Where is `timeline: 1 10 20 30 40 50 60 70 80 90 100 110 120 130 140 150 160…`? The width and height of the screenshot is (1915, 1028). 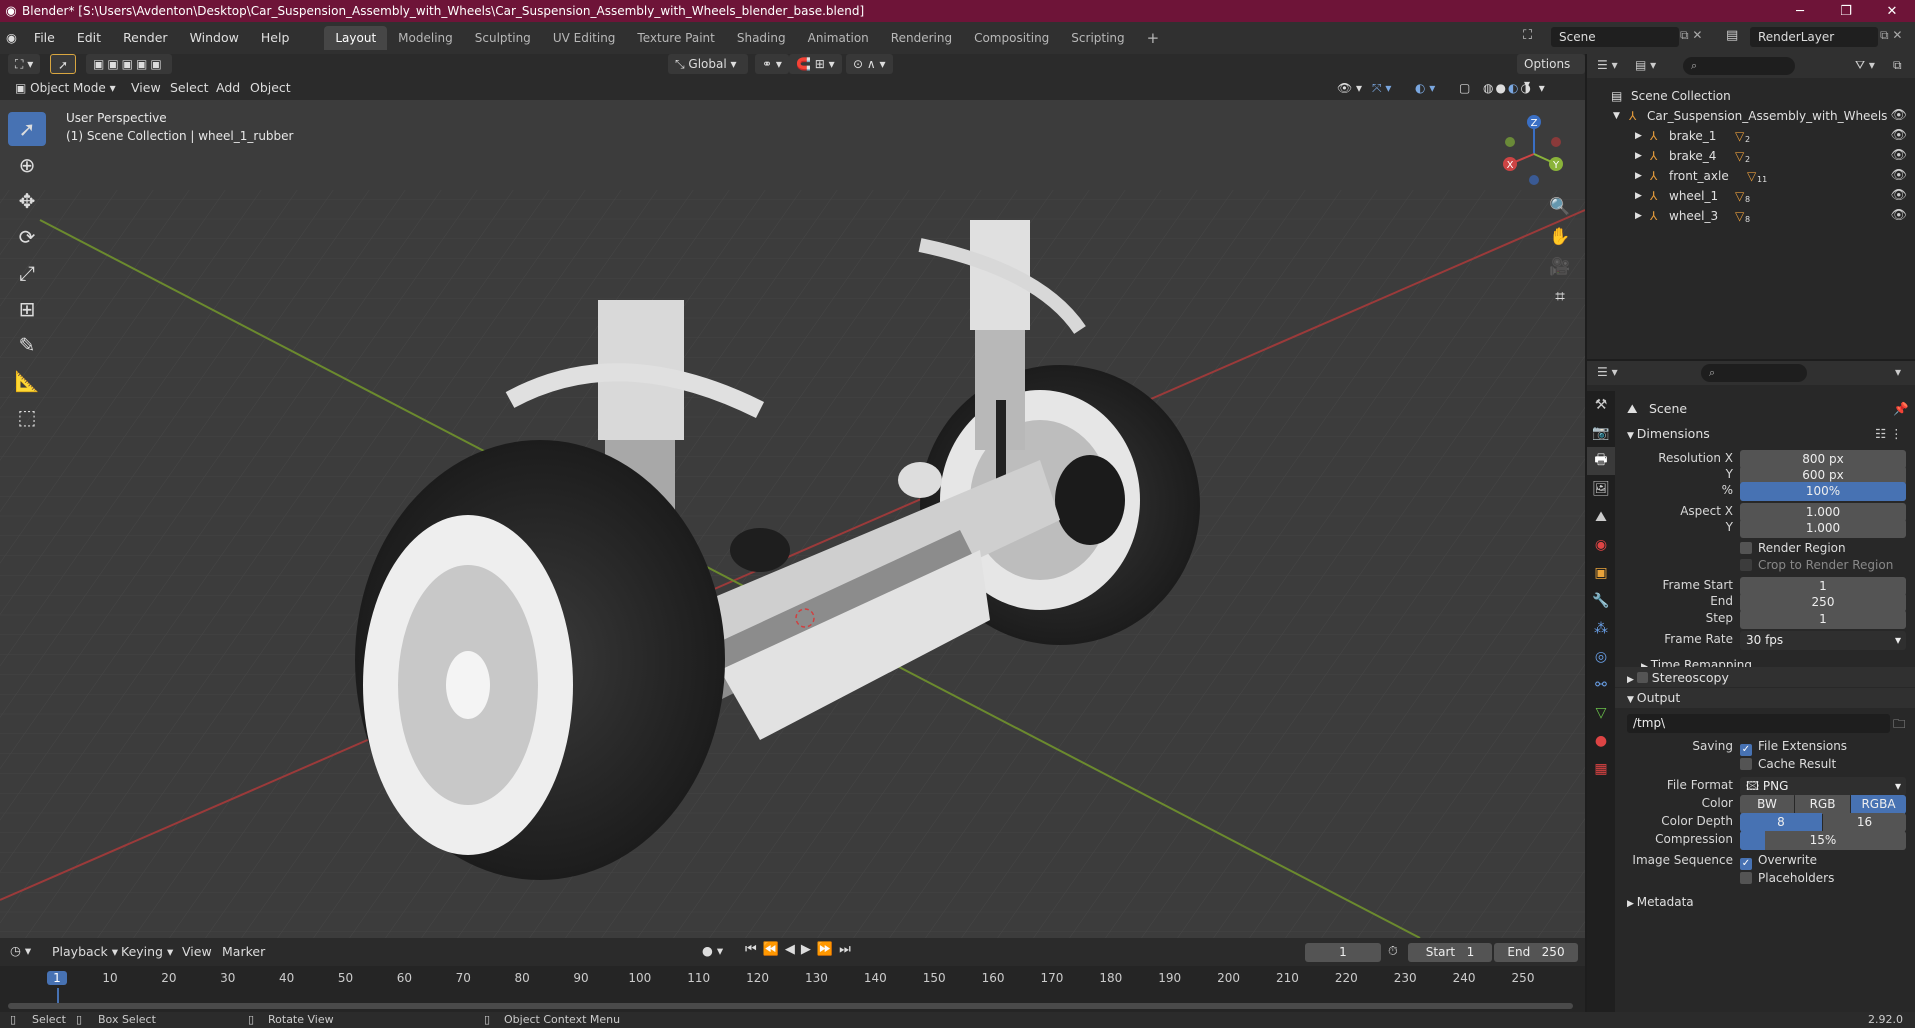 timeline: 1 10 20 30 40 50 60 70 80 90 100 110 120 130 140 150 160… is located at coordinates (792, 989).